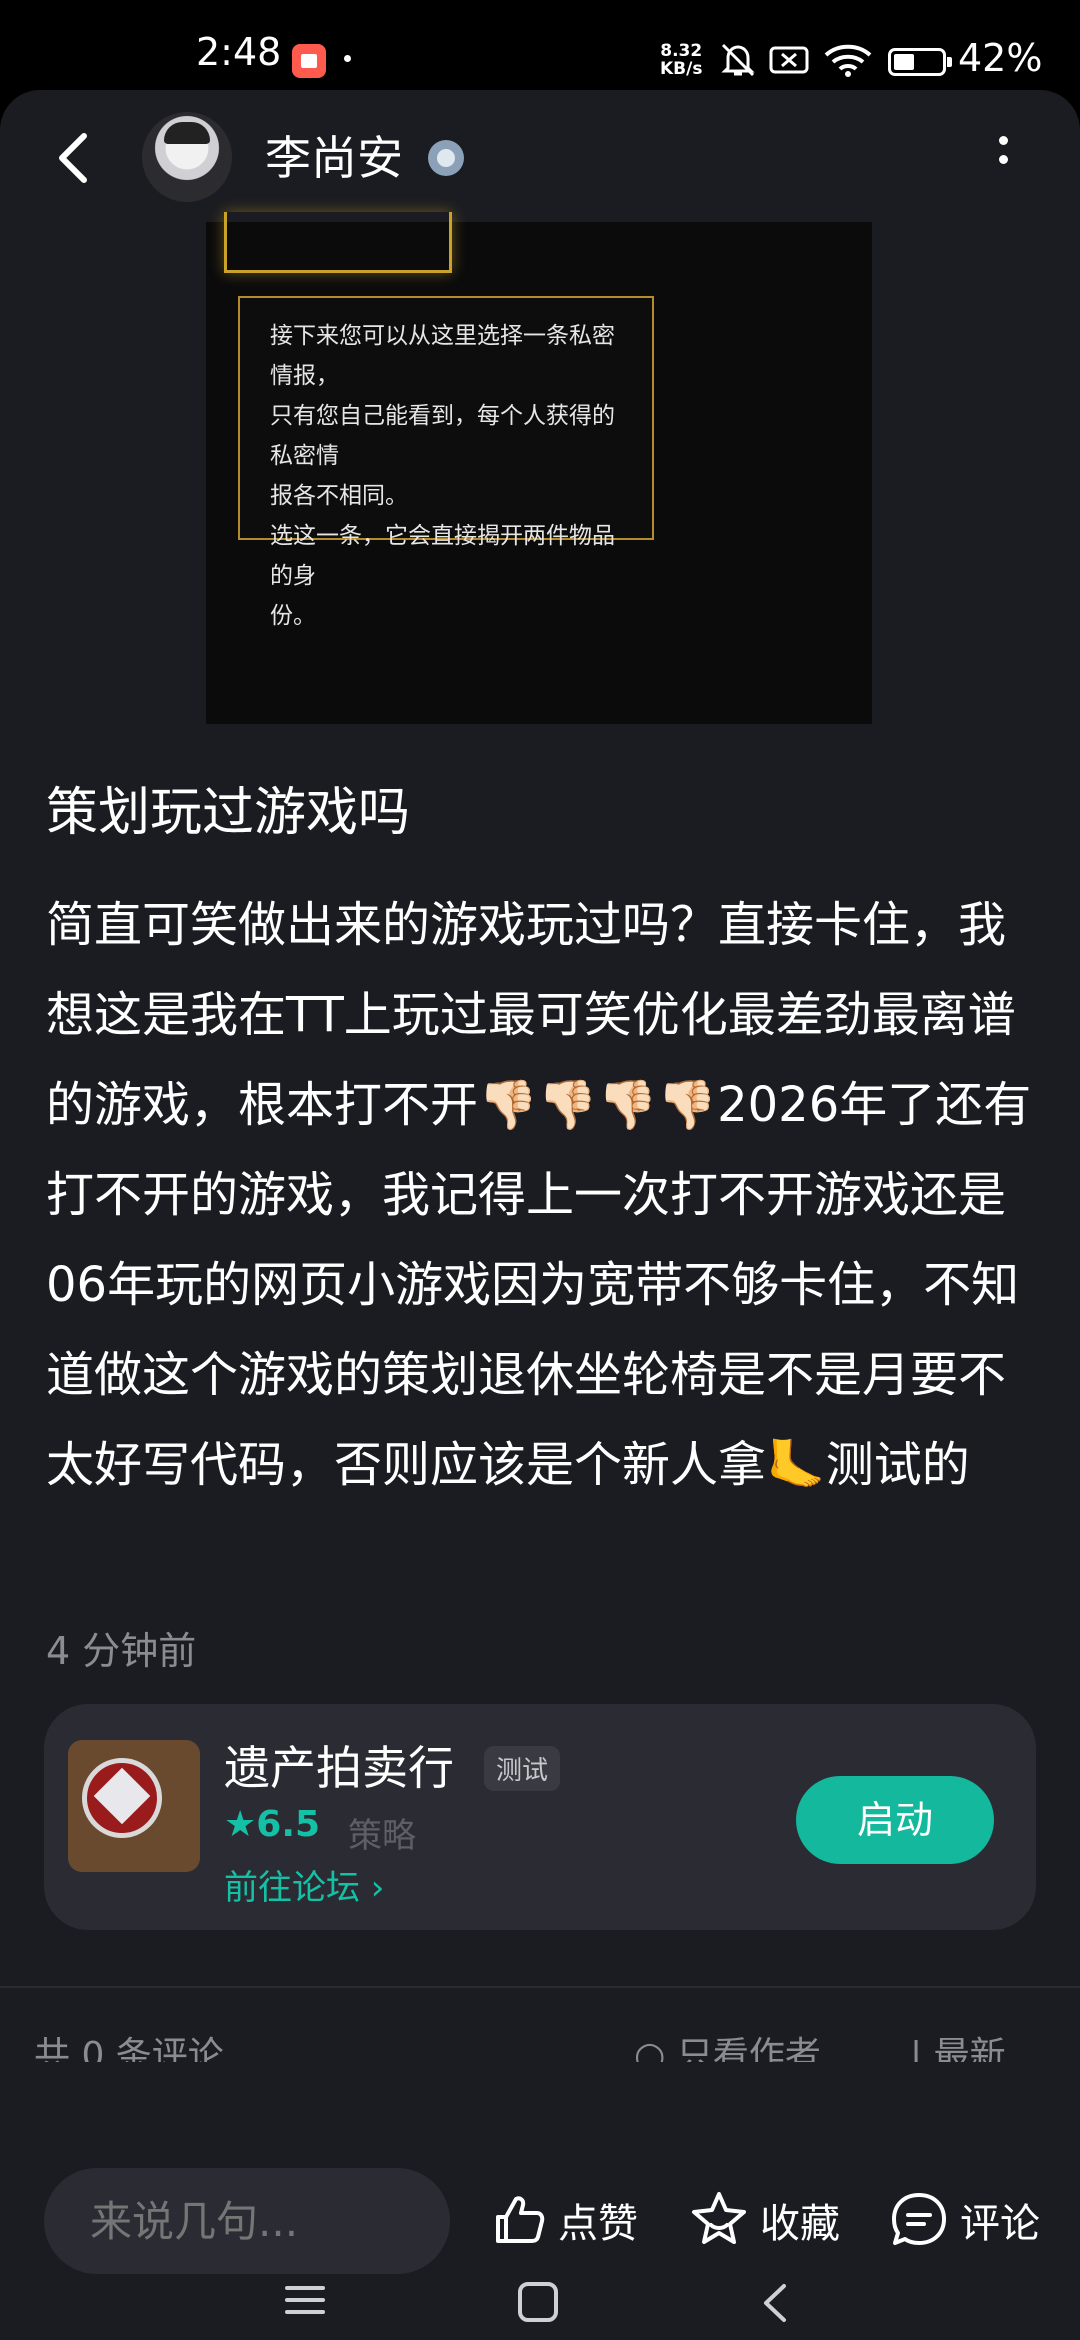 This screenshot has height=2340, width=1080. I want to click on foot-emoji: 🦶, so click(796, 1465).